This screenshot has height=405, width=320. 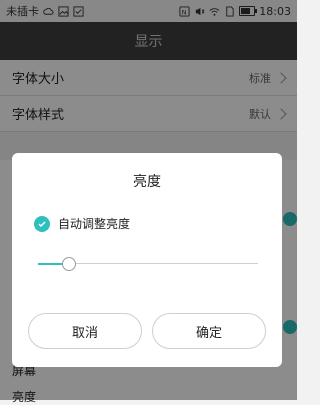 I want to click on auto-brightness-checkbox, so click(x=42, y=223).